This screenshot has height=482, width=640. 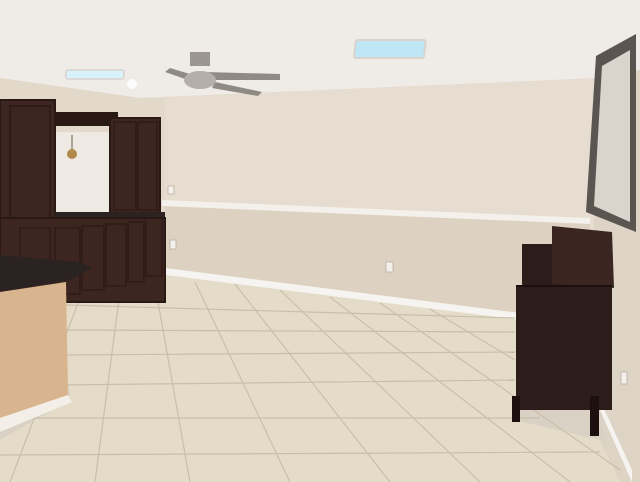 What do you see at coordinates (95, 74) in the screenshot?
I see `skylight-left` at bounding box center [95, 74].